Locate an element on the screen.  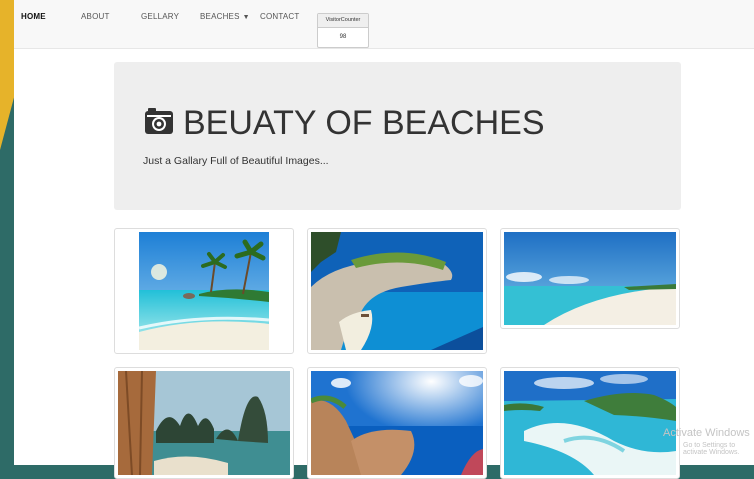
windows-activation-watermark-subtitle: Go to Settings to activate Windows. is located at coordinates (711, 449).